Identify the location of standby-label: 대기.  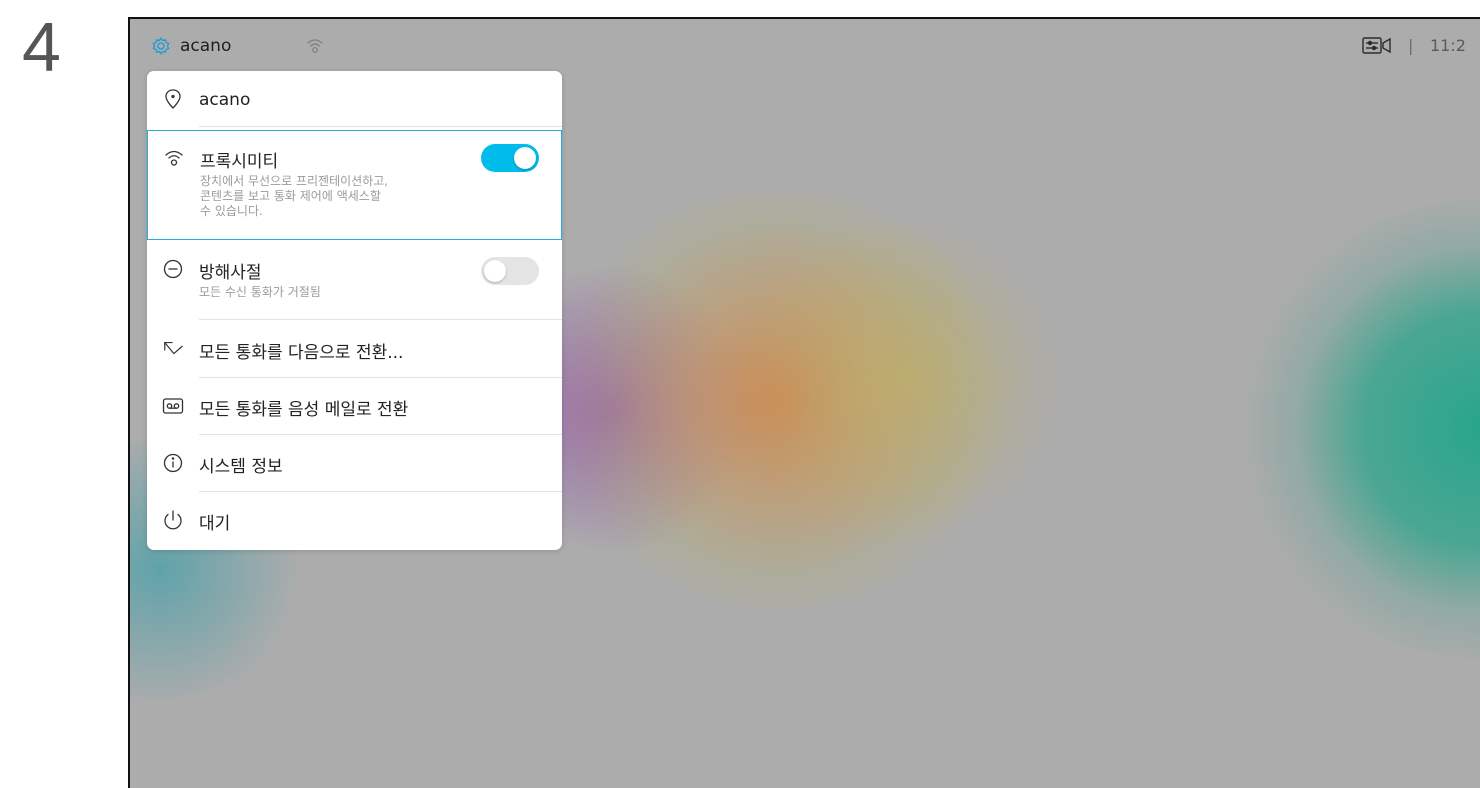
(215, 524).